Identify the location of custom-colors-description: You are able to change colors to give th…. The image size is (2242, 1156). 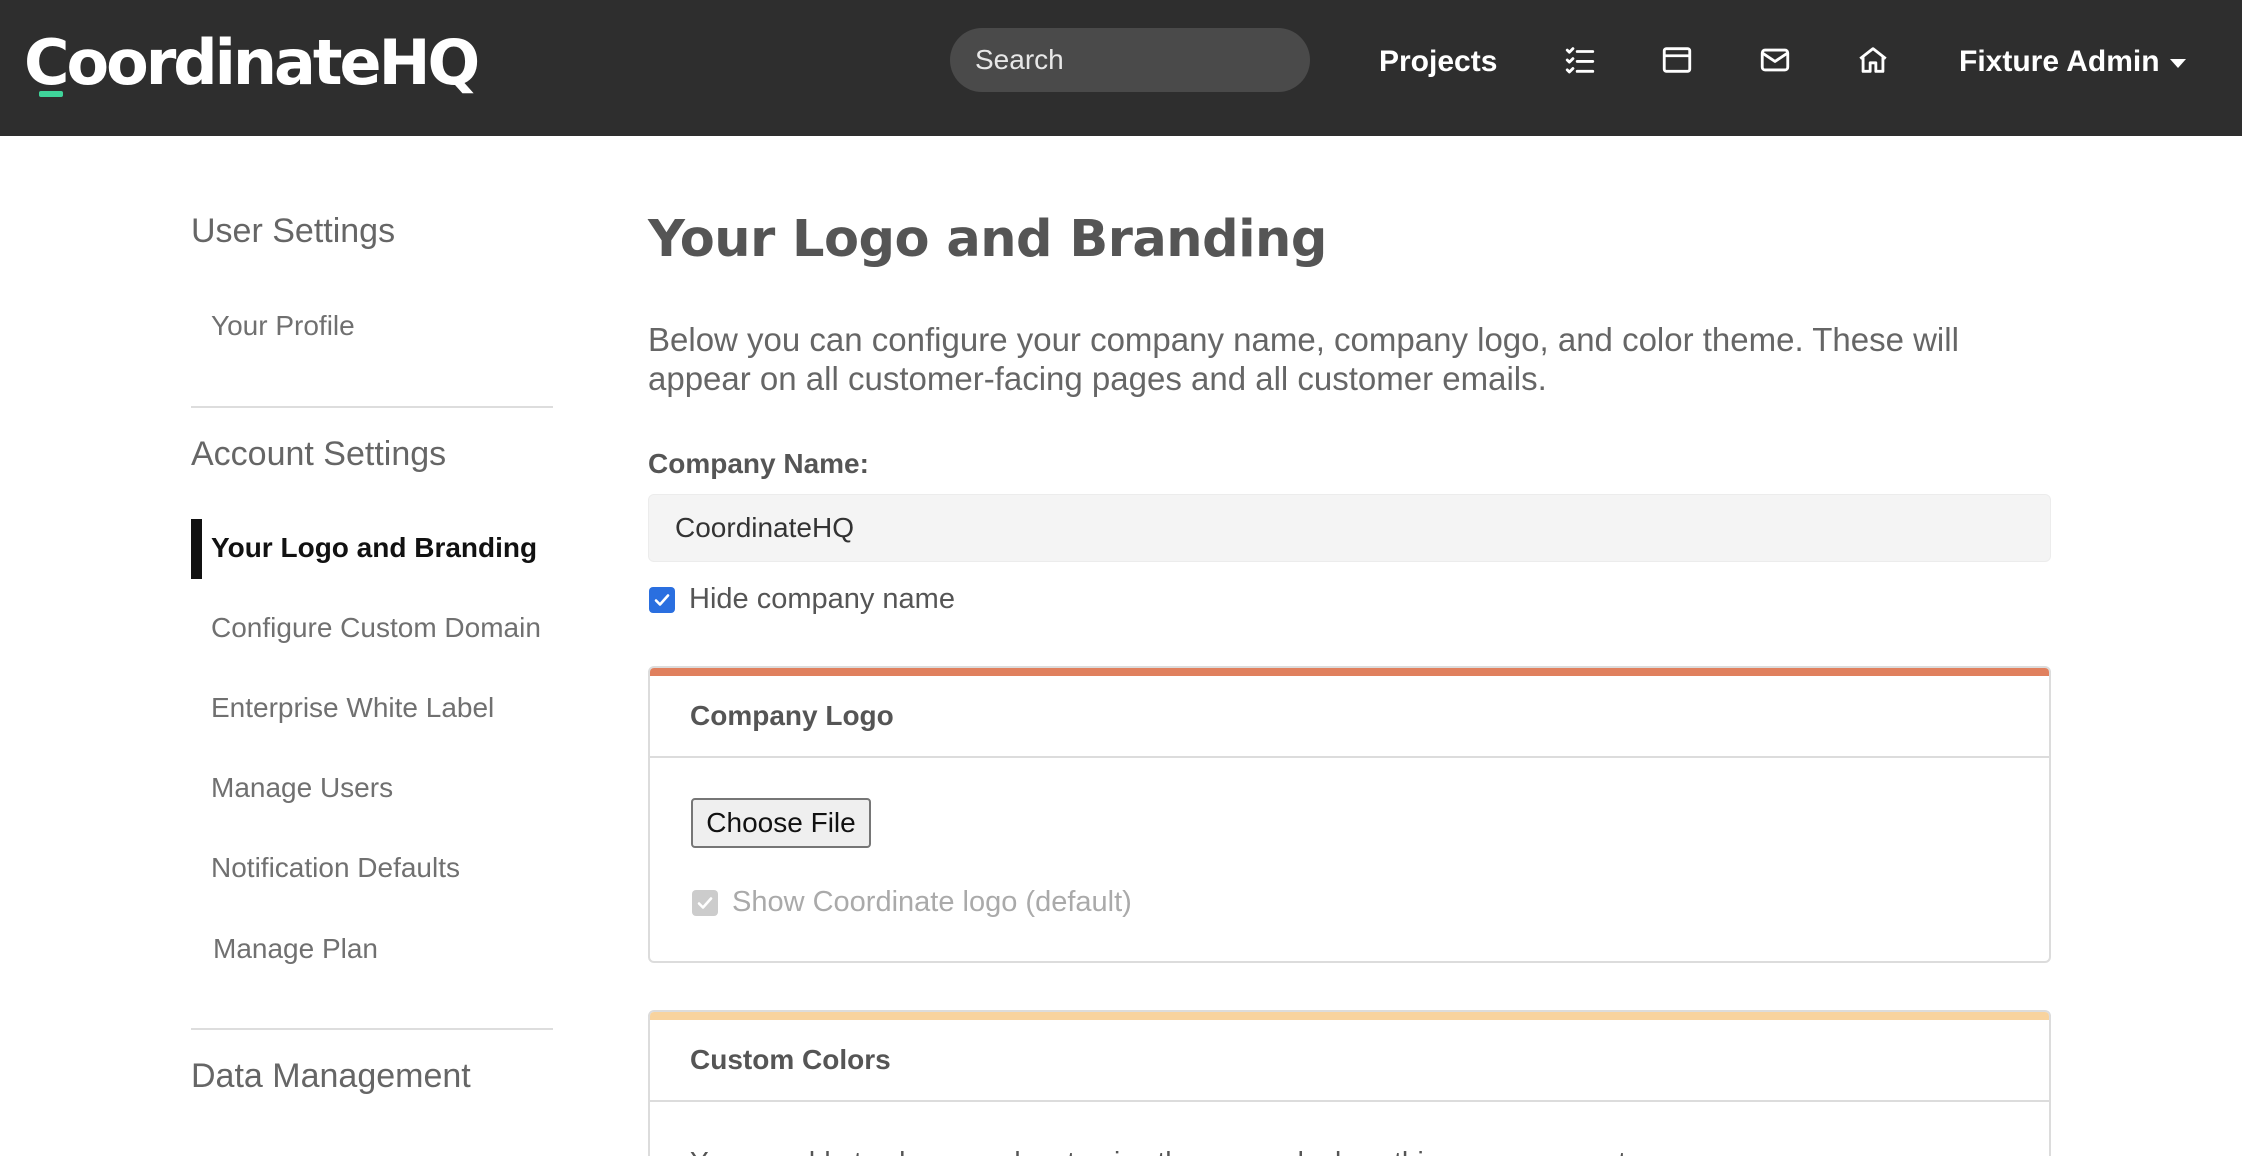
(1169, 1151).